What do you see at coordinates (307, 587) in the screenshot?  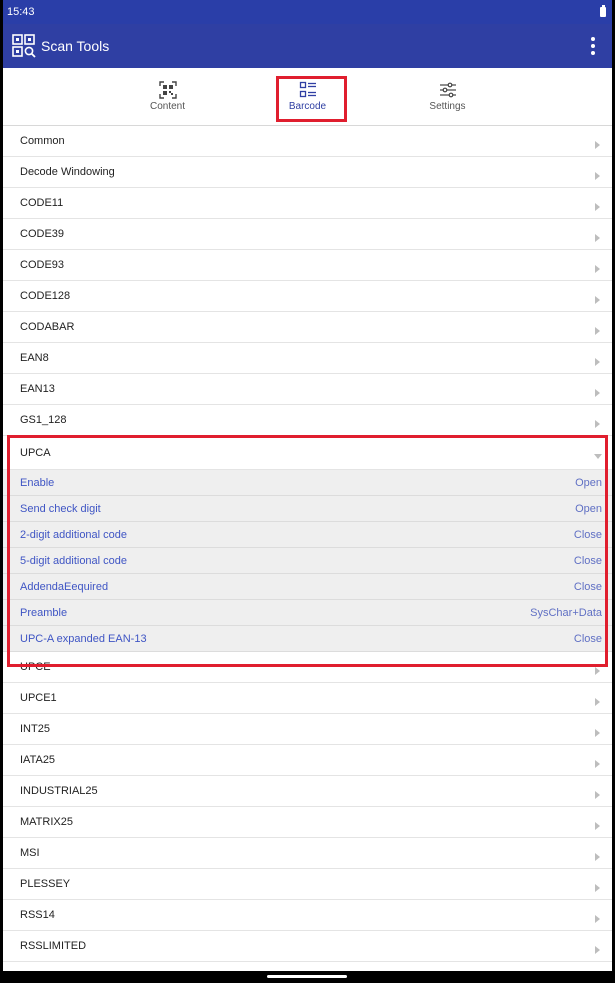 I see `upca-option-row: AddendaEequired Close` at bounding box center [307, 587].